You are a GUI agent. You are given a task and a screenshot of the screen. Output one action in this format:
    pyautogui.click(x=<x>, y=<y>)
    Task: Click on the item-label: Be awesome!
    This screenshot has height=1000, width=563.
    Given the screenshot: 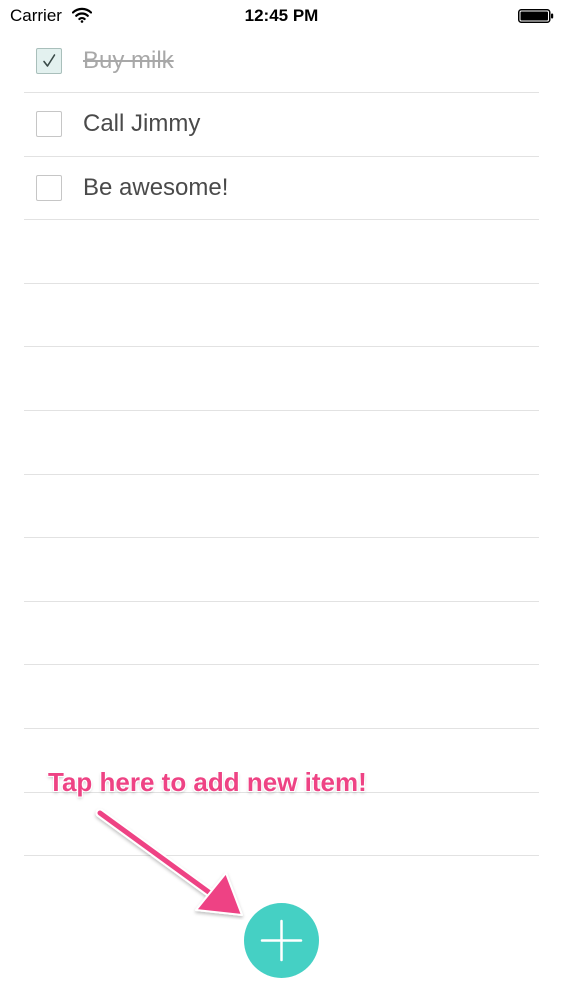 What is the action you would take?
    pyautogui.click(x=156, y=187)
    